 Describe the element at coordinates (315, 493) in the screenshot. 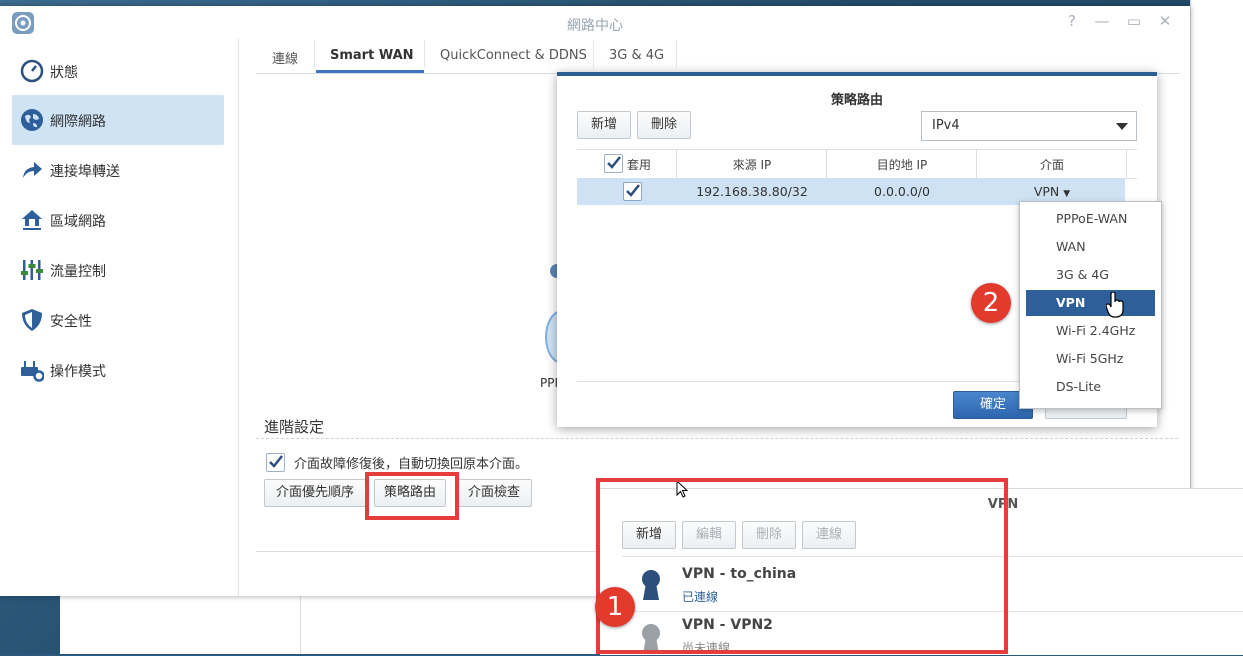

I see `interface-priority-button: 介面優先順序` at that location.